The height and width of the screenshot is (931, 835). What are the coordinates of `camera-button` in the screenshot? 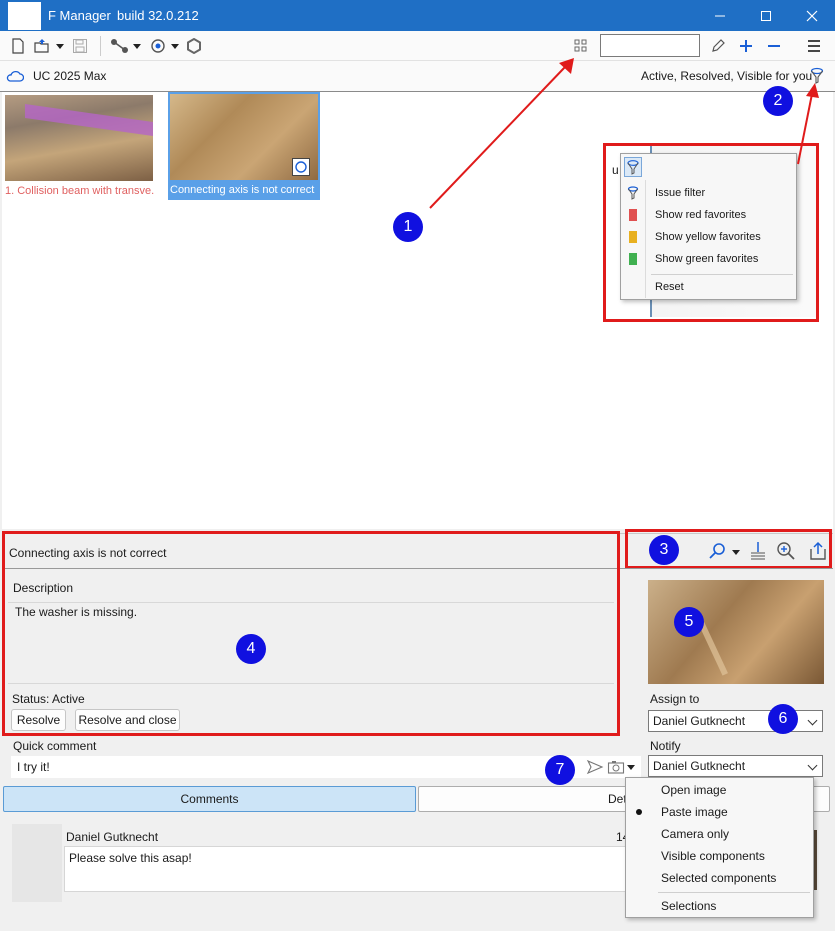 It's located at (616, 767).